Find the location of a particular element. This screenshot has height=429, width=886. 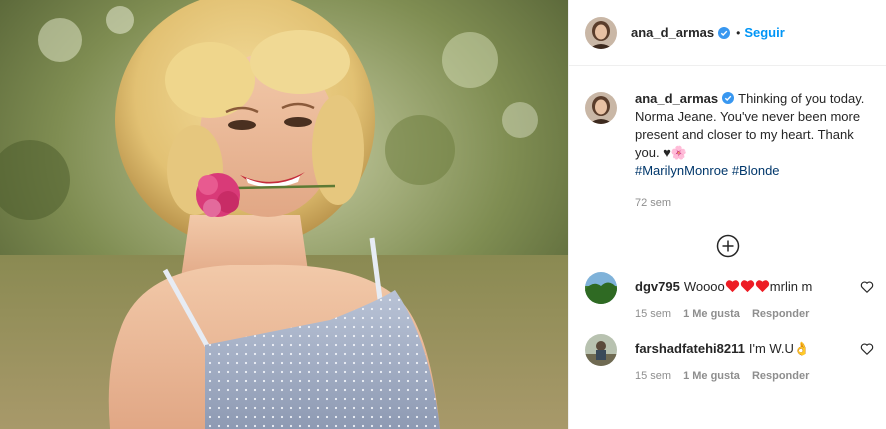

post-header: ana_d_armas • Seguir is located at coordinates (727, 33).